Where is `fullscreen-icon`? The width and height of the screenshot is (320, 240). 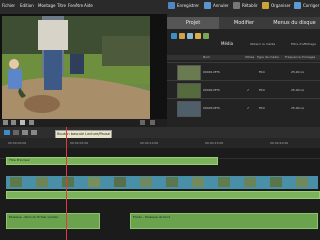
fullscreen-icon is located at coordinates (142, 122).